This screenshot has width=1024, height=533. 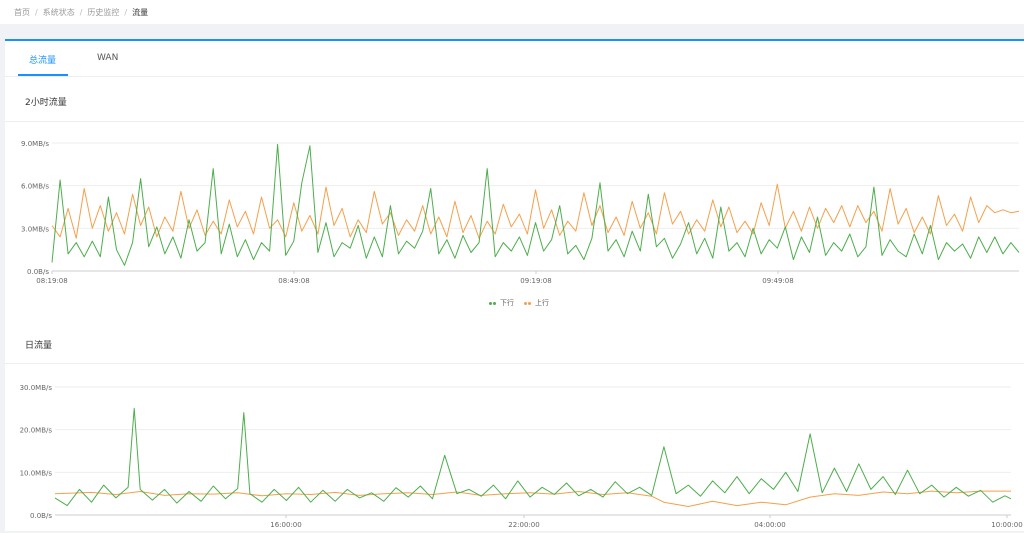 I want to click on y-tick-label: 3.0MB/s, so click(x=35, y=229).